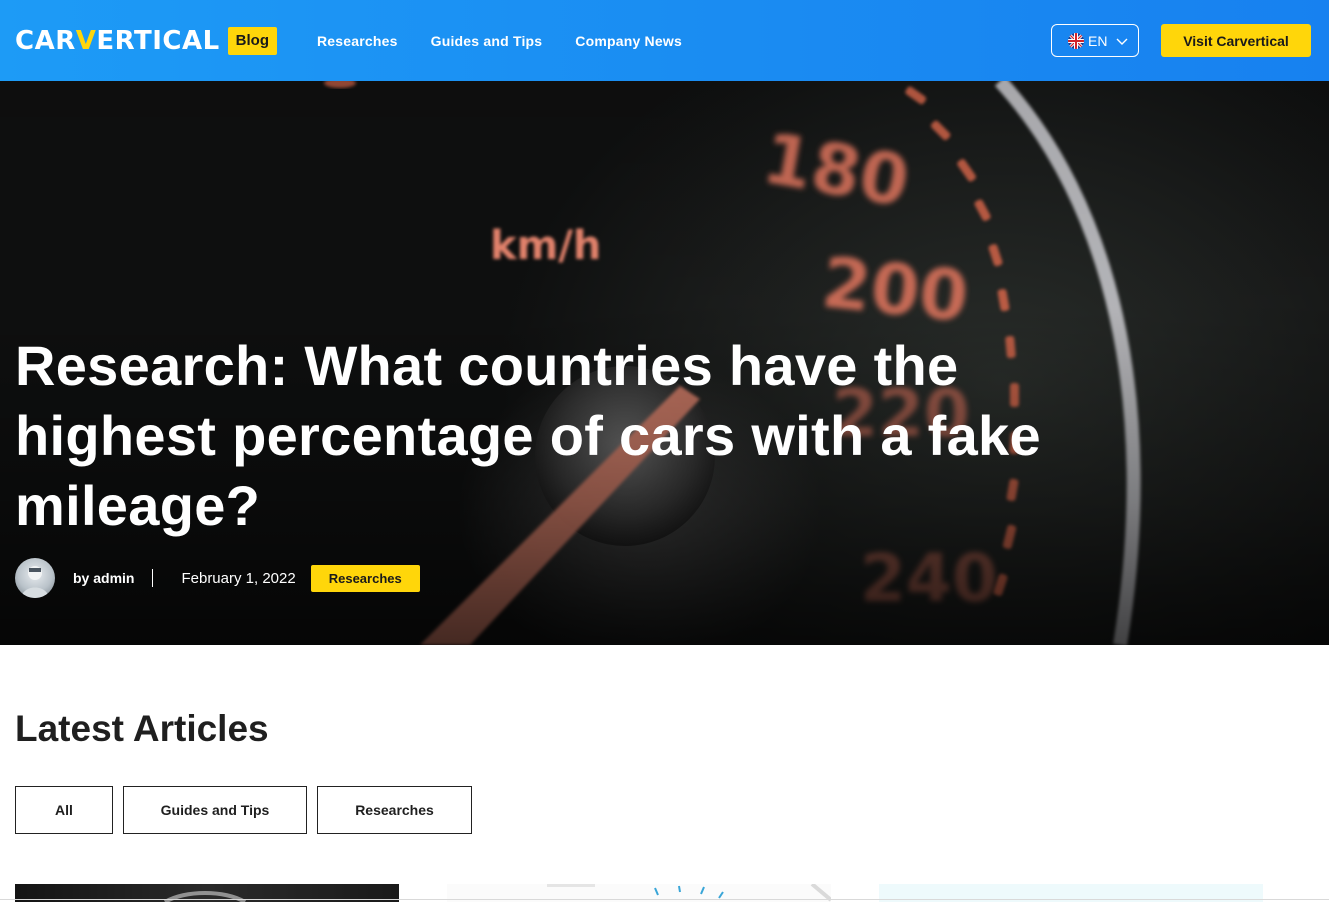 The width and height of the screenshot is (1329, 902). I want to click on filter-guides-button: Guides and Tips, so click(215, 810).